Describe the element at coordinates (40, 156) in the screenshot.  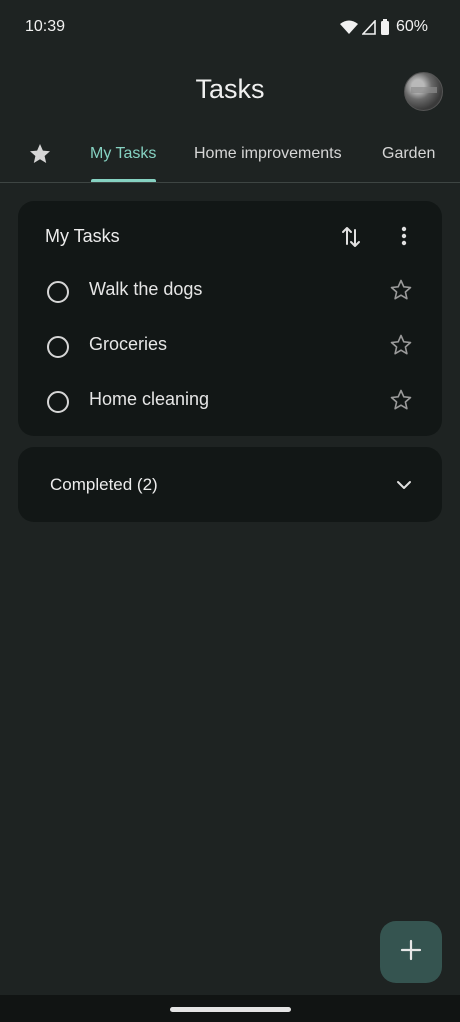
I see `starred-tab-star-icon` at that location.